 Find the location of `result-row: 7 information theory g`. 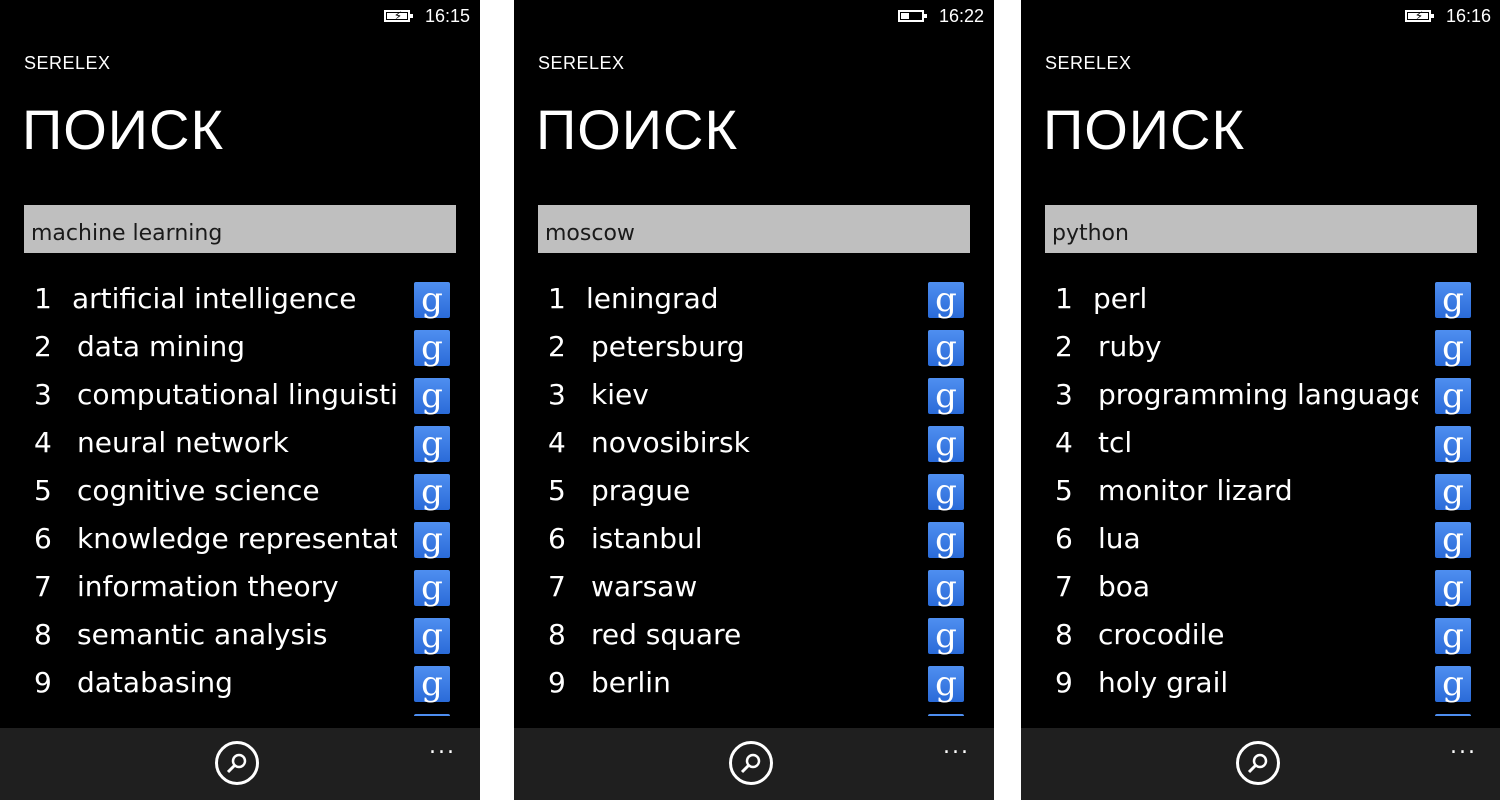

result-row: 7 information theory g is located at coordinates (240, 590).